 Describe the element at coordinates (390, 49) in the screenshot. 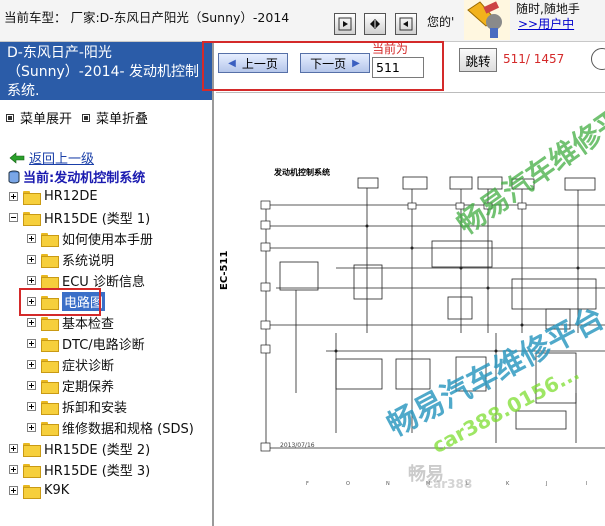

I see `current-page-label: 当前为` at that location.